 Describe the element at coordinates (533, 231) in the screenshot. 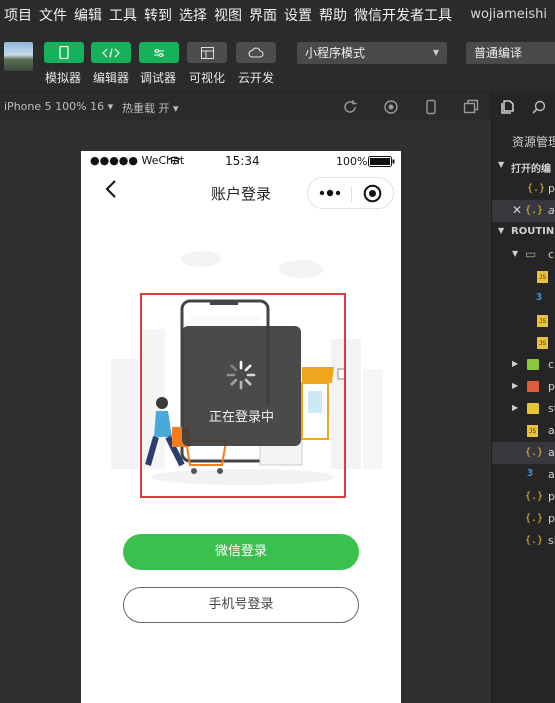

I see `project-root-label: ROUTINE` at that location.